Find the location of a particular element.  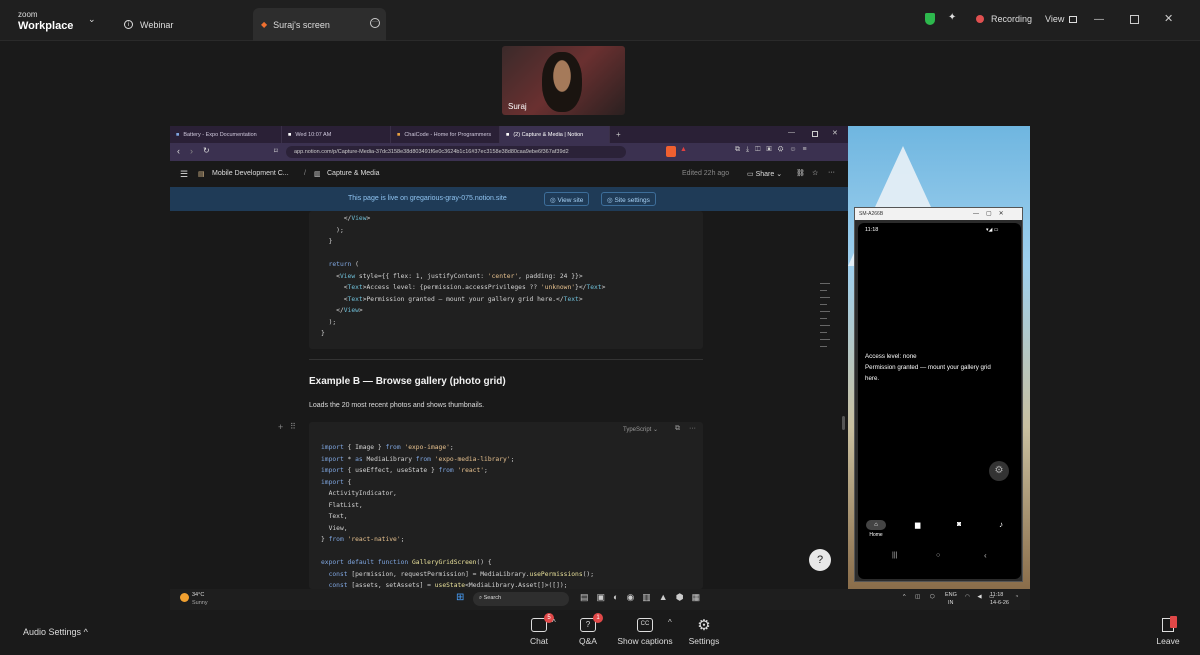

settings-button: ⚙ Settings is located at coordinates (704, 632).